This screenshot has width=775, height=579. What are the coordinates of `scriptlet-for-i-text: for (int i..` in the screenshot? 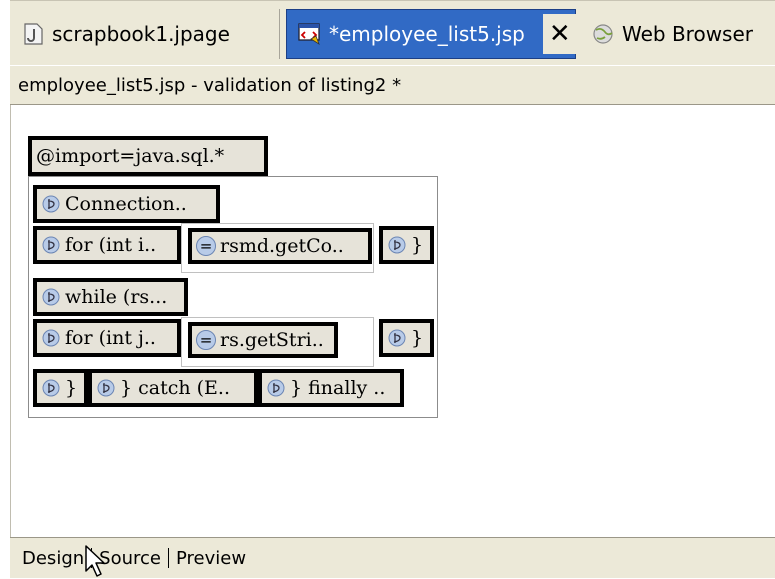 It's located at (111, 245).